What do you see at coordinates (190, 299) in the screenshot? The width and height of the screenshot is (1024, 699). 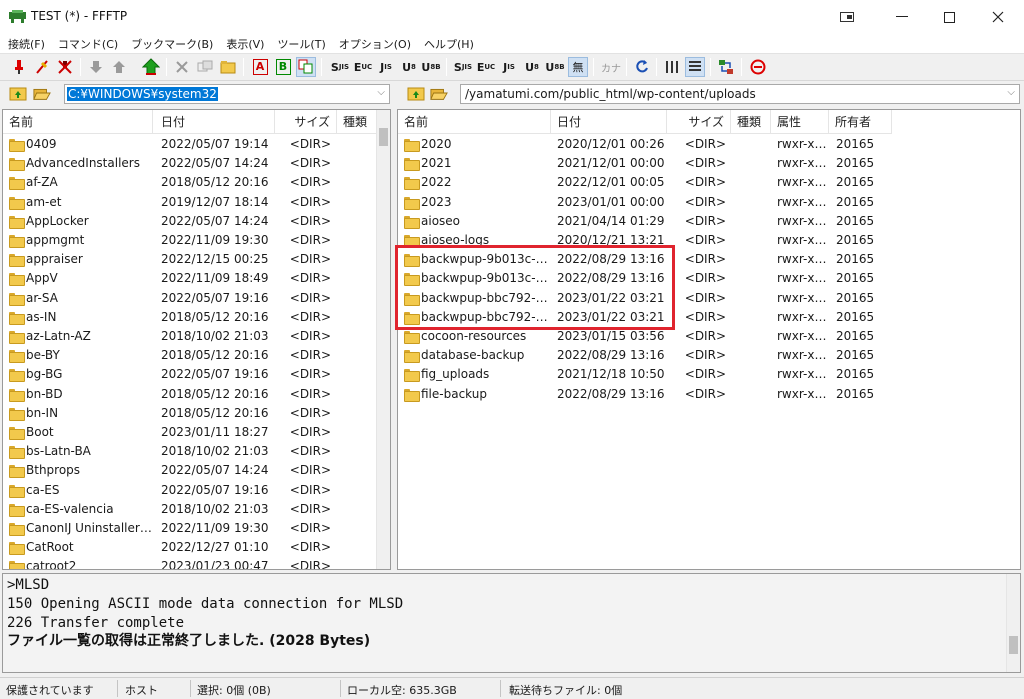 I see `file-row: ar-SA 2022/05/07 19:16 <DIR>` at bounding box center [190, 299].